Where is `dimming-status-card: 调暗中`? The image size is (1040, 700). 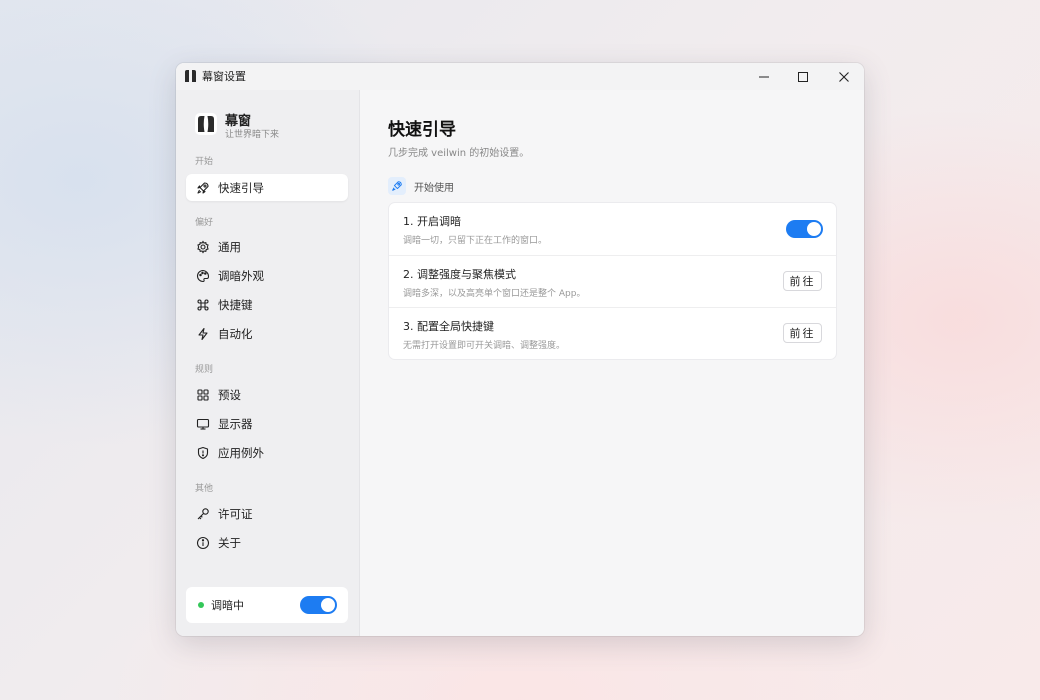
dimming-status-card: 调暗中 is located at coordinates (267, 605).